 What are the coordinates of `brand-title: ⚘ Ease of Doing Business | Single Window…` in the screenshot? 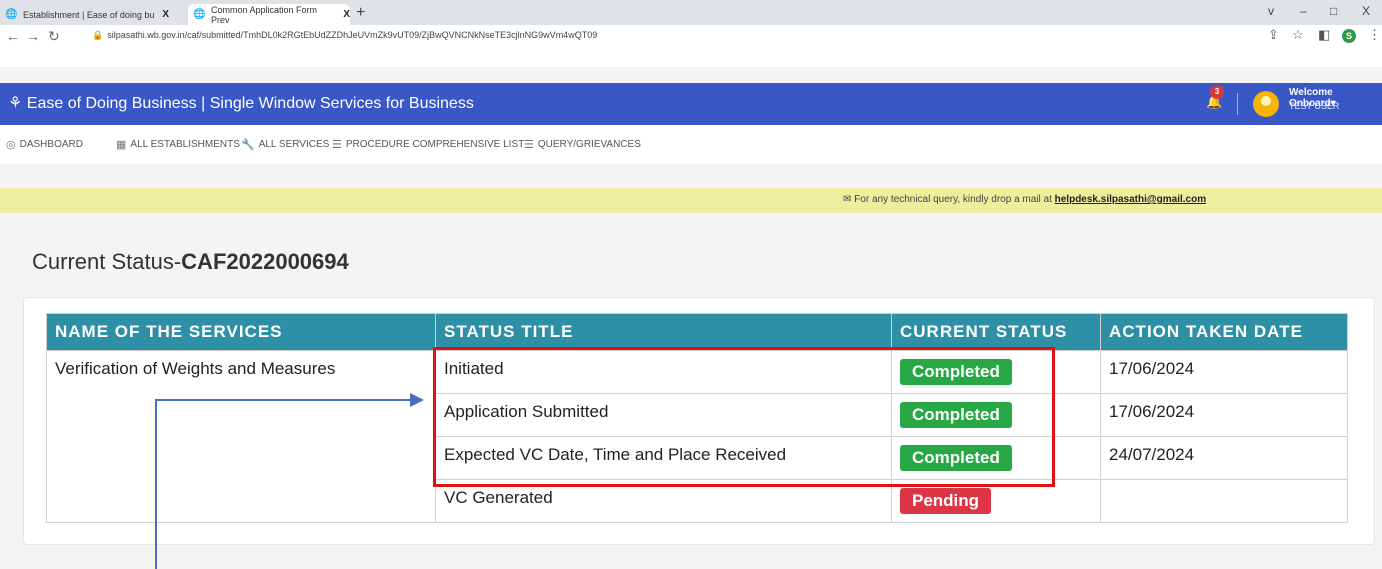 It's located at (241, 103).